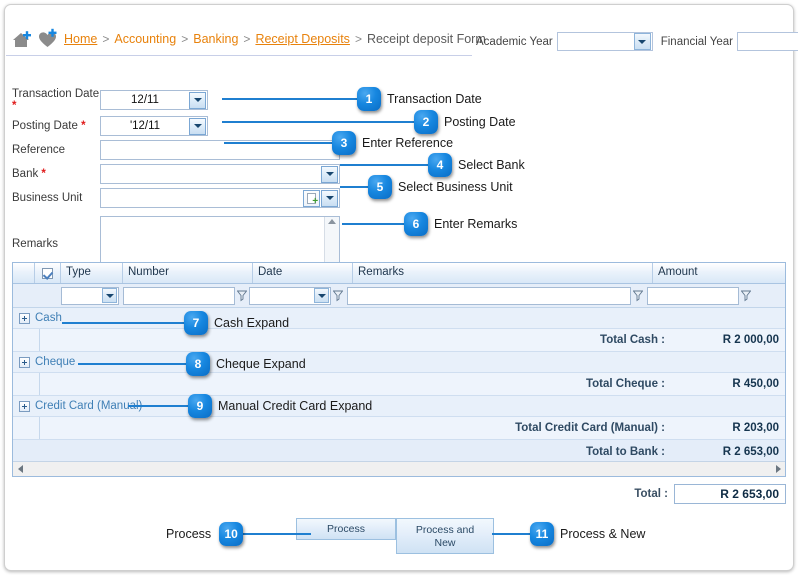  I want to click on callout-number: 9, so click(200, 406).